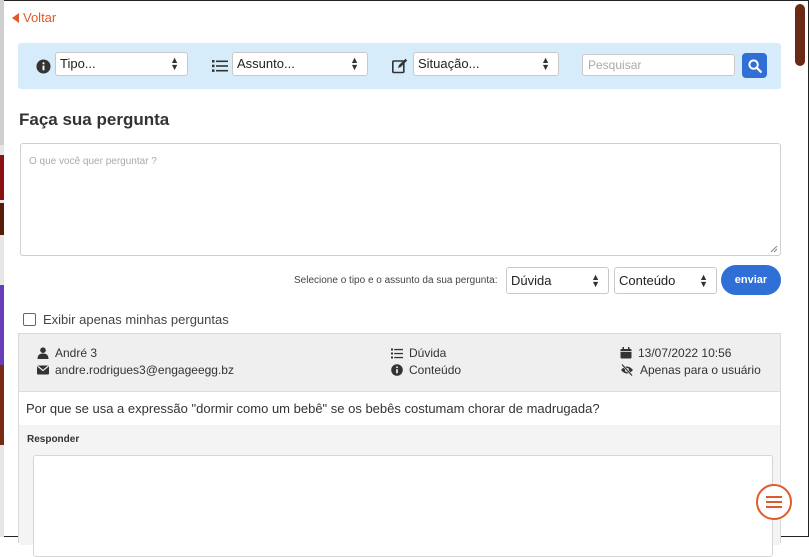  What do you see at coordinates (43, 370) in the screenshot?
I see `envelope-icon` at bounding box center [43, 370].